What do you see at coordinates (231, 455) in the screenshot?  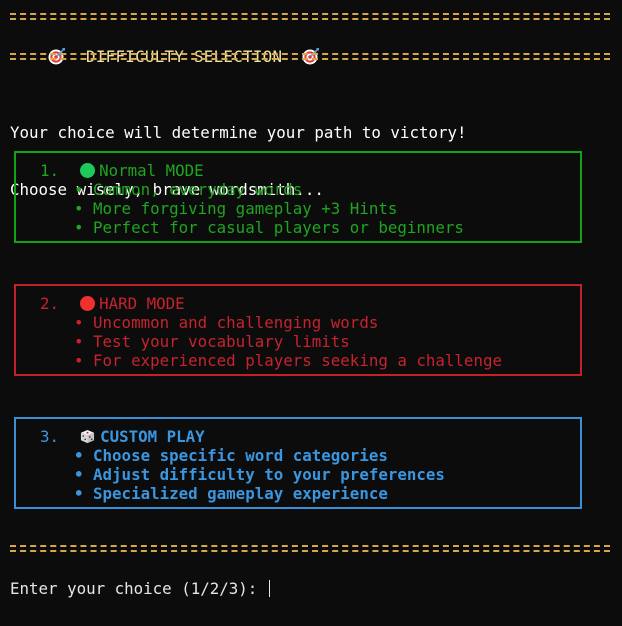 I see `option-bullet: • Choose specific word categories` at bounding box center [231, 455].